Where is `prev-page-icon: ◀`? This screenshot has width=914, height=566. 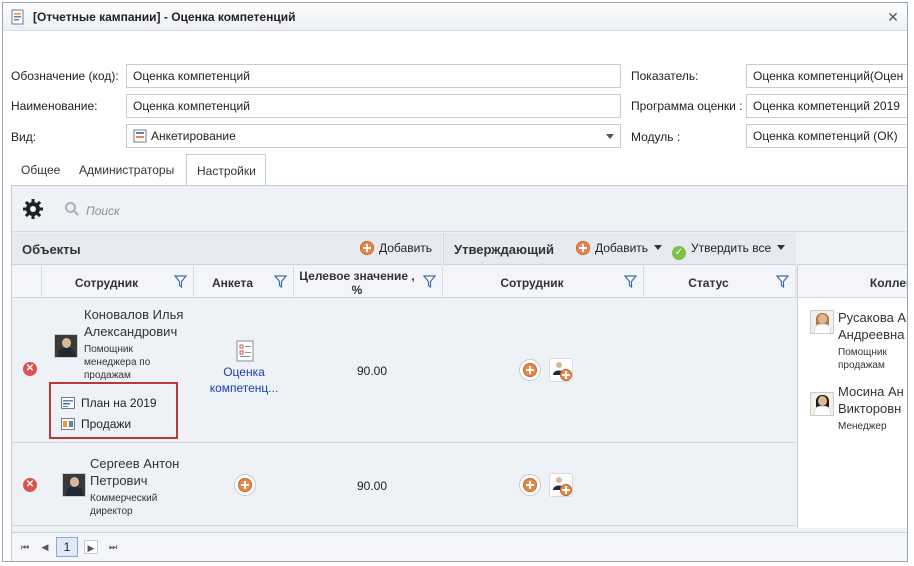 prev-page-icon: ◀ is located at coordinates (45, 547).